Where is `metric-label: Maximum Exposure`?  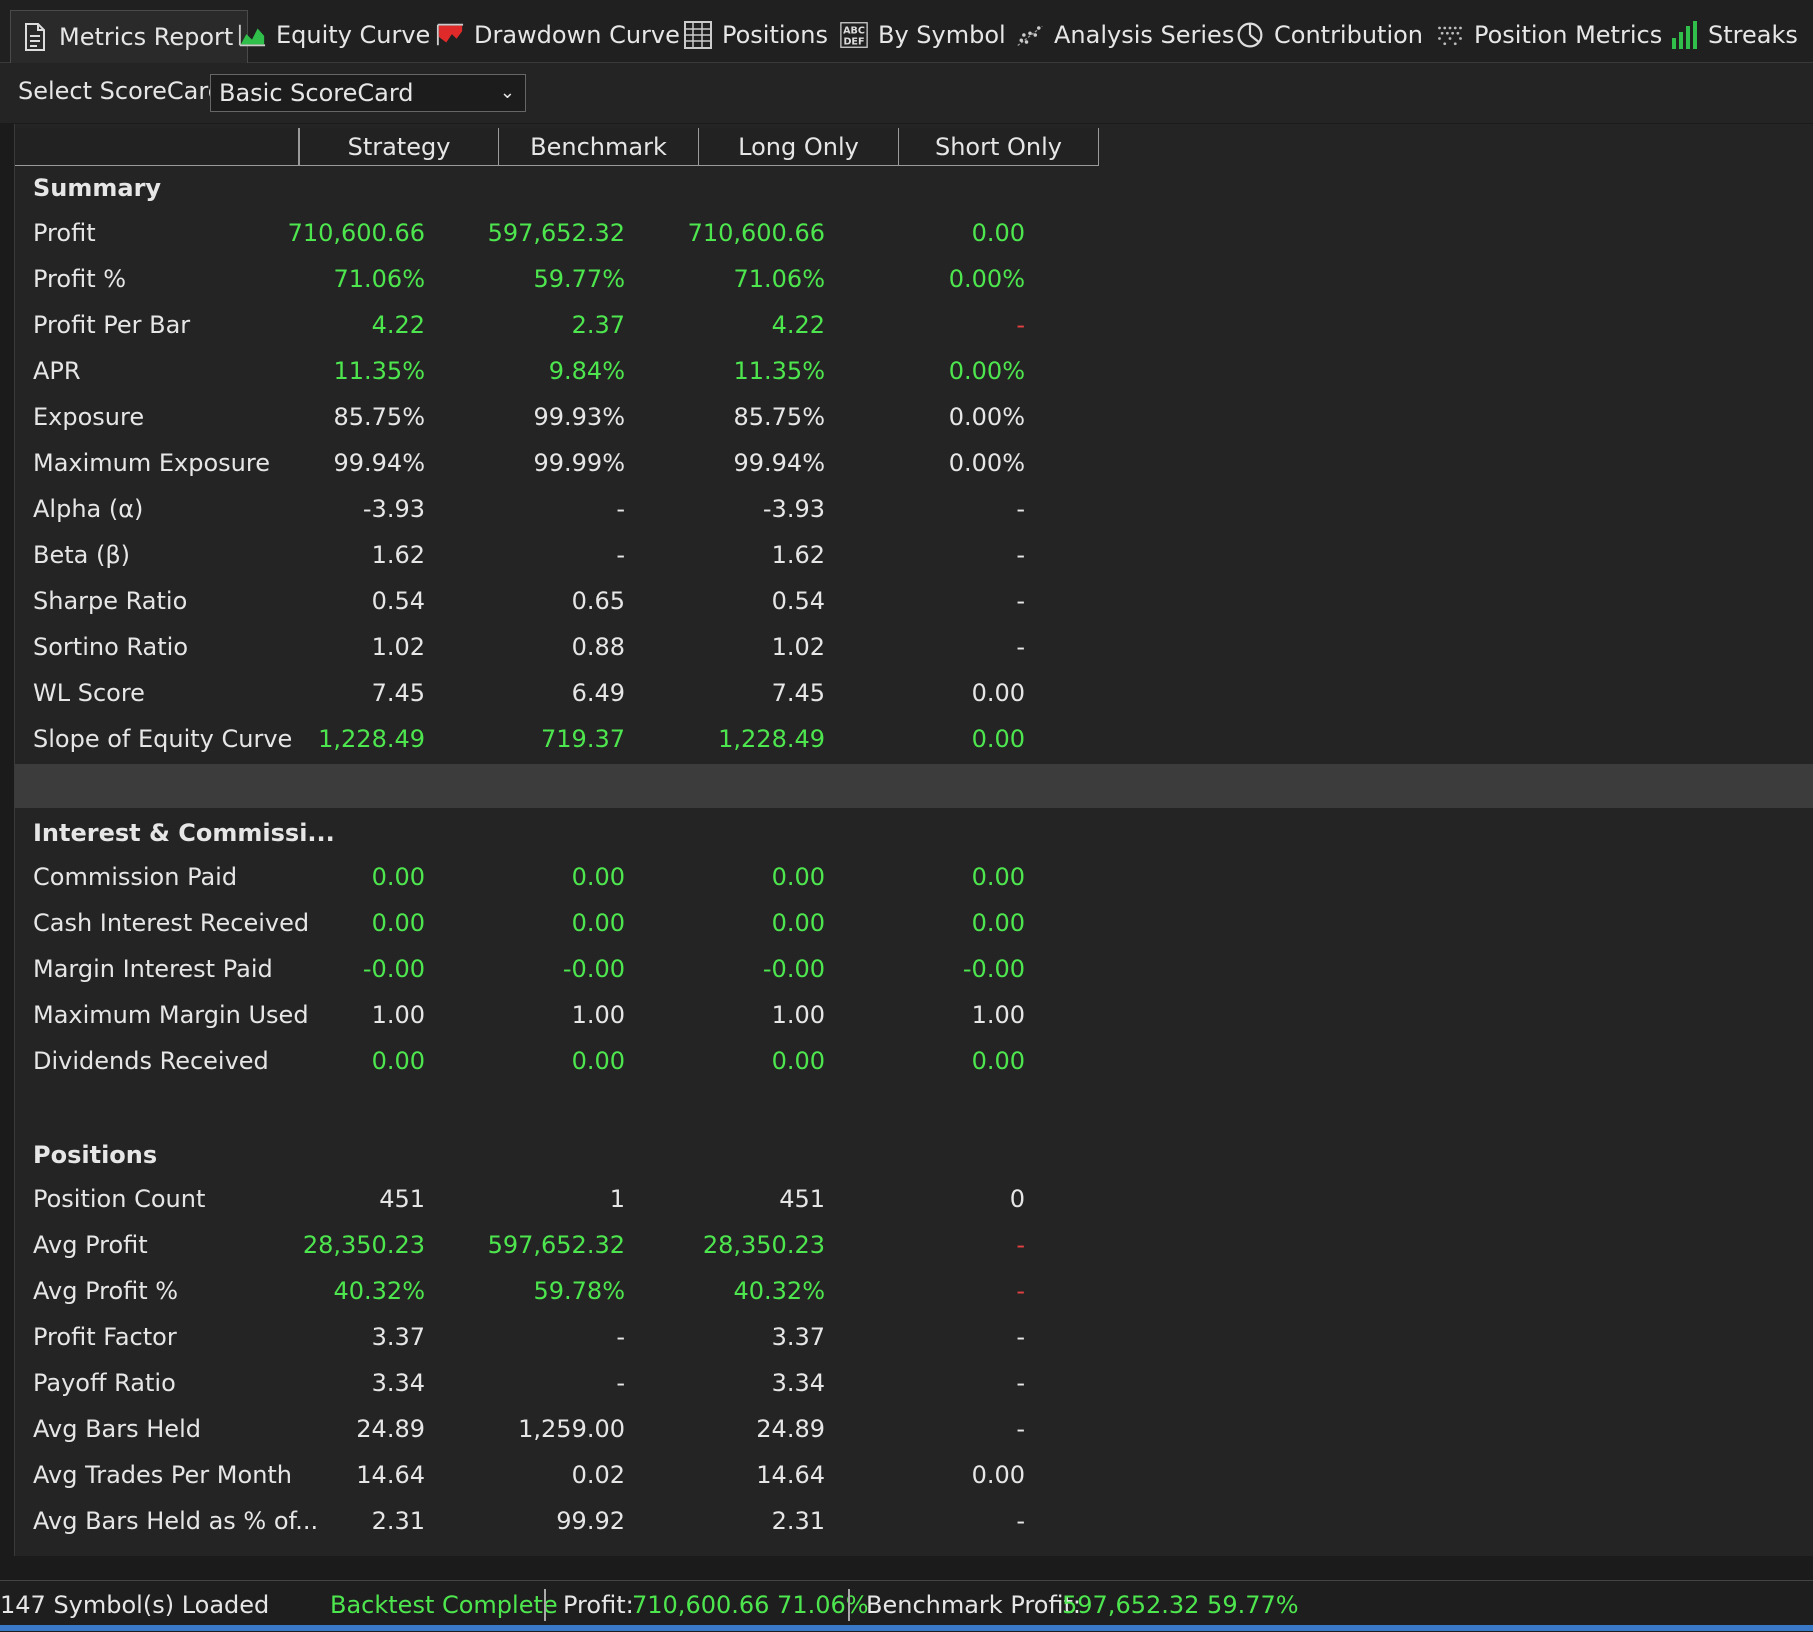 metric-label: Maximum Exposure is located at coordinates (151, 463).